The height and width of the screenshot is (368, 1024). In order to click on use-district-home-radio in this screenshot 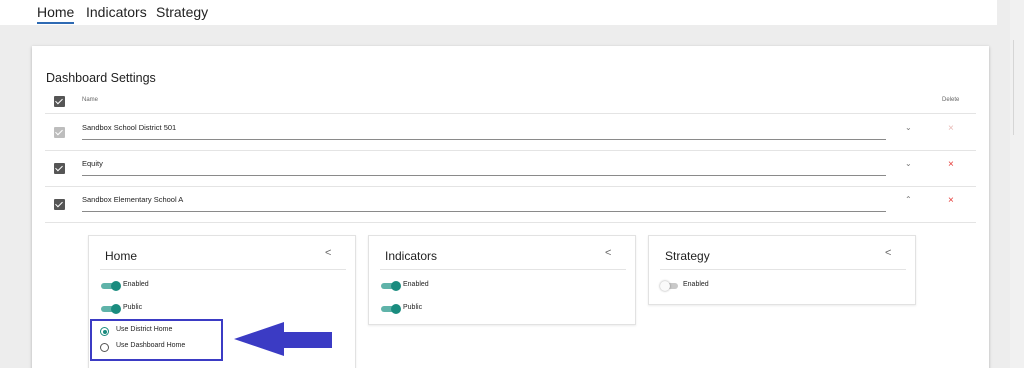, I will do `click(104, 331)`.